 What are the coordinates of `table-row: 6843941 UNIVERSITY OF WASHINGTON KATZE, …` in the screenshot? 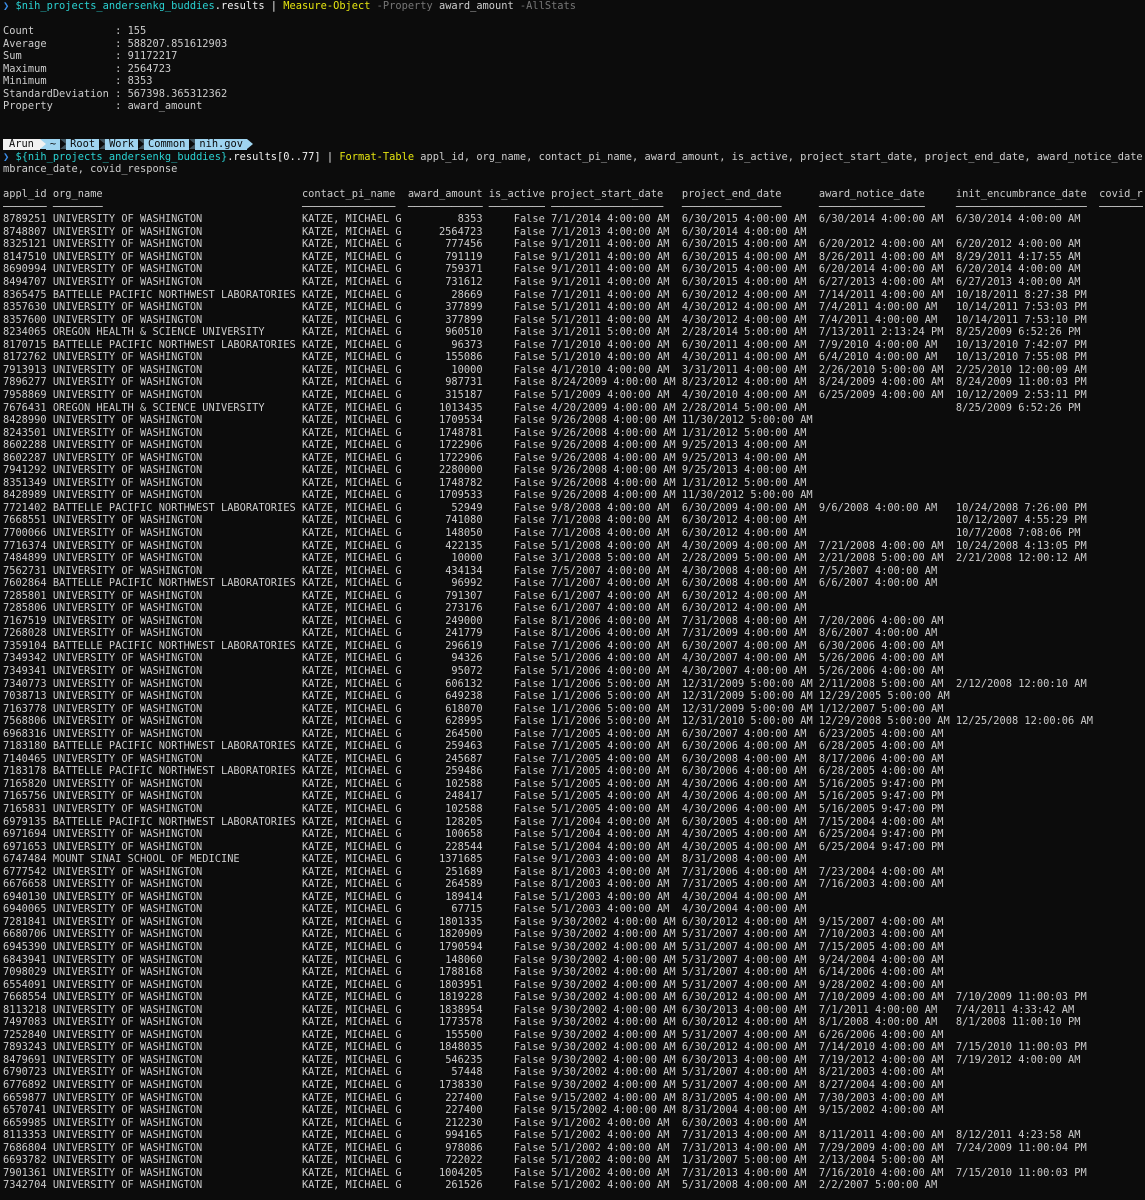 It's located at (573, 960).